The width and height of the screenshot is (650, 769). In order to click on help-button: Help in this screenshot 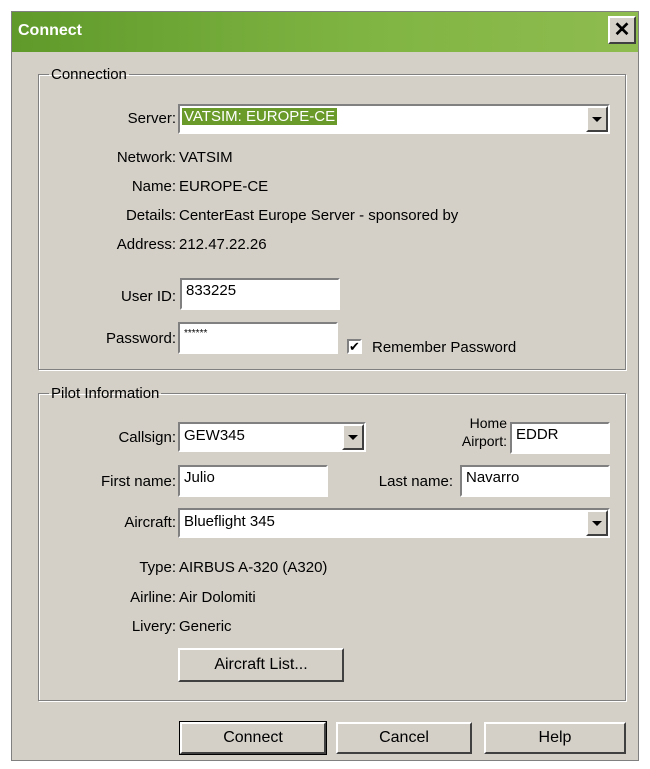, I will do `click(555, 738)`.